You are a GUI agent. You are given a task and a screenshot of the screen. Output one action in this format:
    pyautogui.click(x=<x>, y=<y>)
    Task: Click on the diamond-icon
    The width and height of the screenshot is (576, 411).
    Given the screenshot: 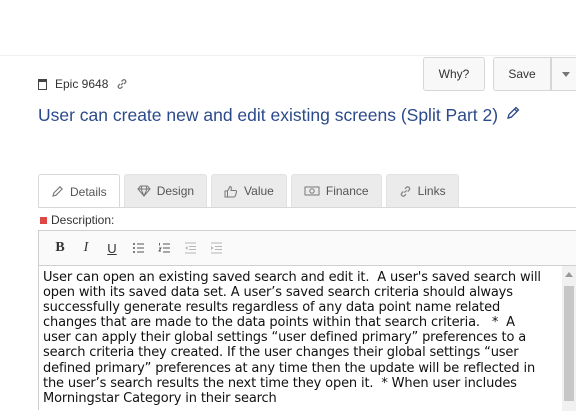 What is the action you would take?
    pyautogui.click(x=144, y=191)
    